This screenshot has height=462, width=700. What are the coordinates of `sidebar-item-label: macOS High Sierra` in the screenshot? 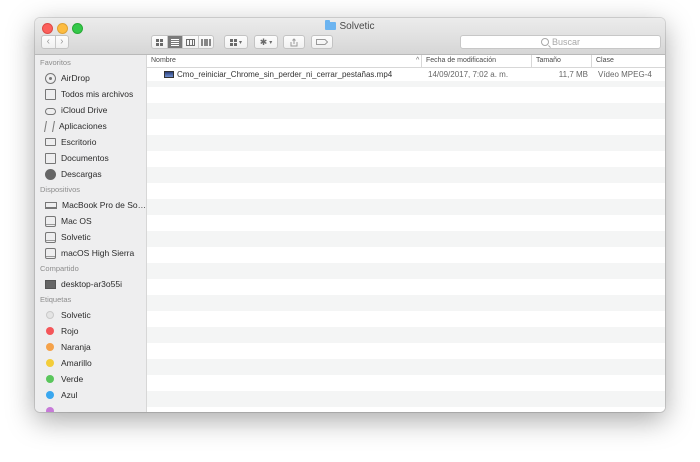 It's located at (98, 253).